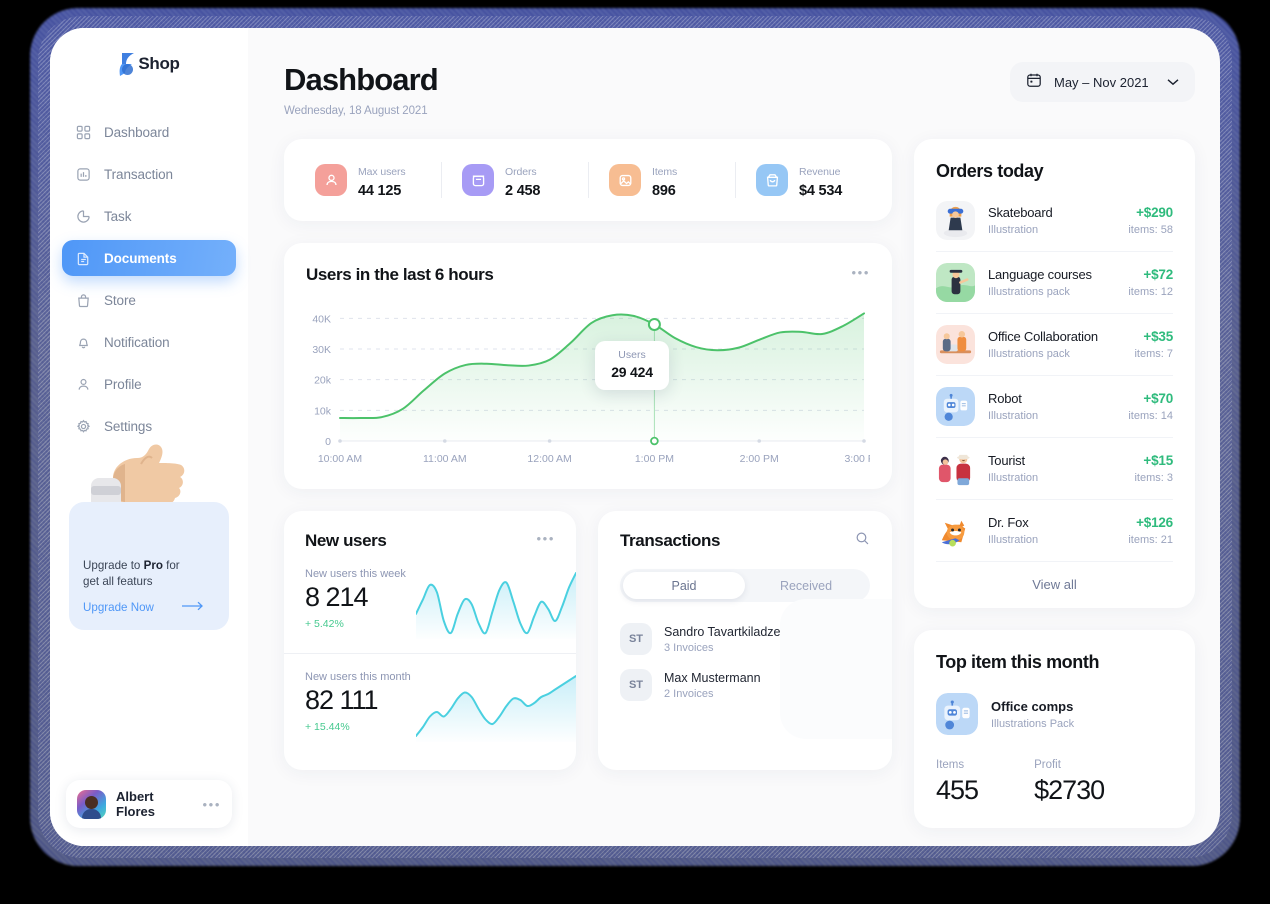 This screenshot has height=904, width=1270. I want to click on bag-icon, so click(83, 300).